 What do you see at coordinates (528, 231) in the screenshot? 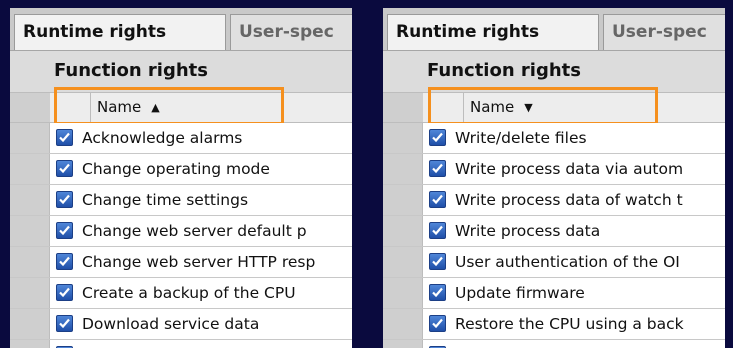
I see `item-label: Write process data` at bounding box center [528, 231].